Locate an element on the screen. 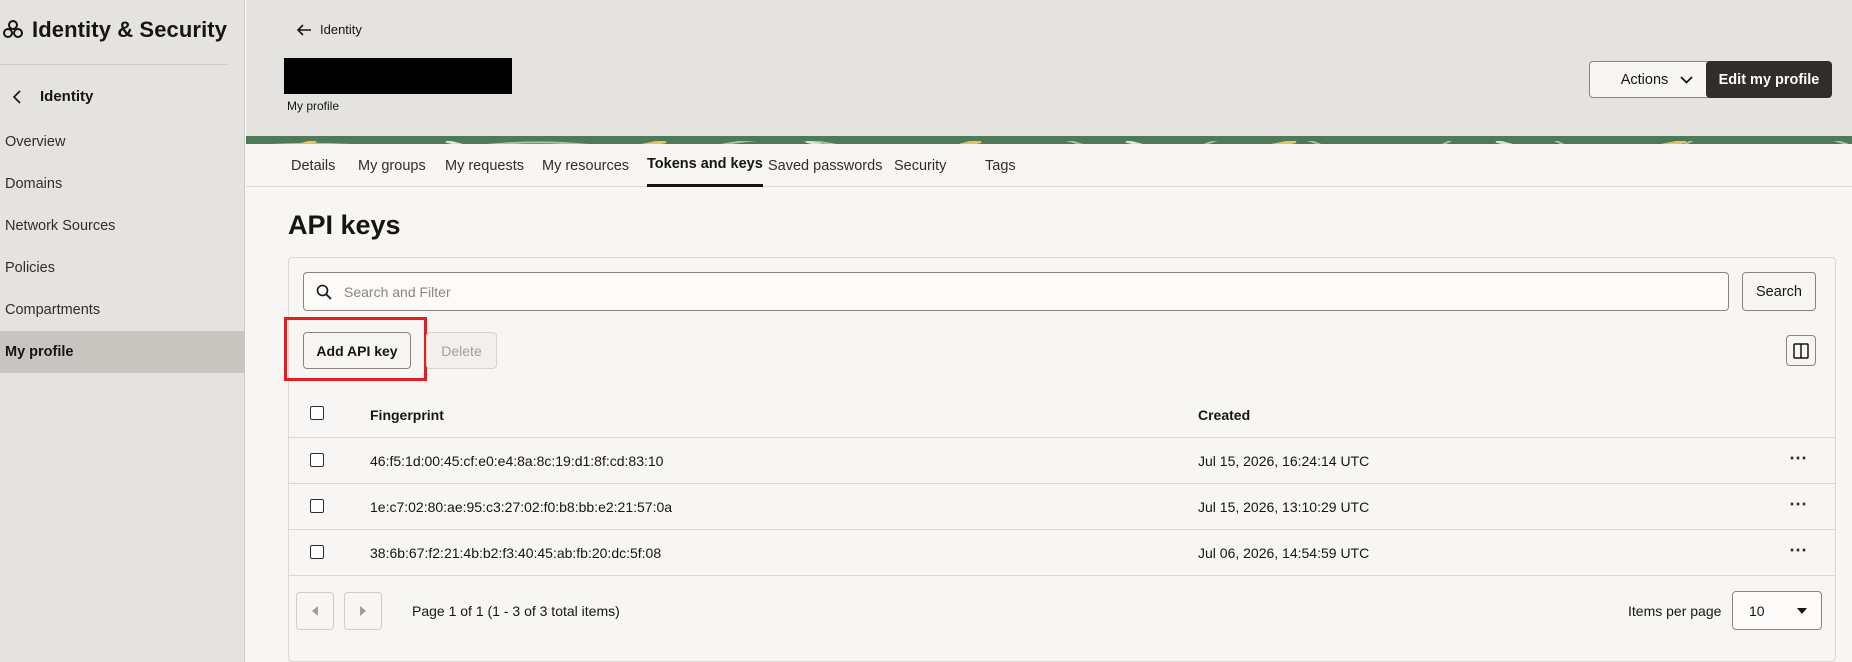 Image resolution: width=1852 pixels, height=662 pixels. app-title: Identity & Security is located at coordinates (113, 30).